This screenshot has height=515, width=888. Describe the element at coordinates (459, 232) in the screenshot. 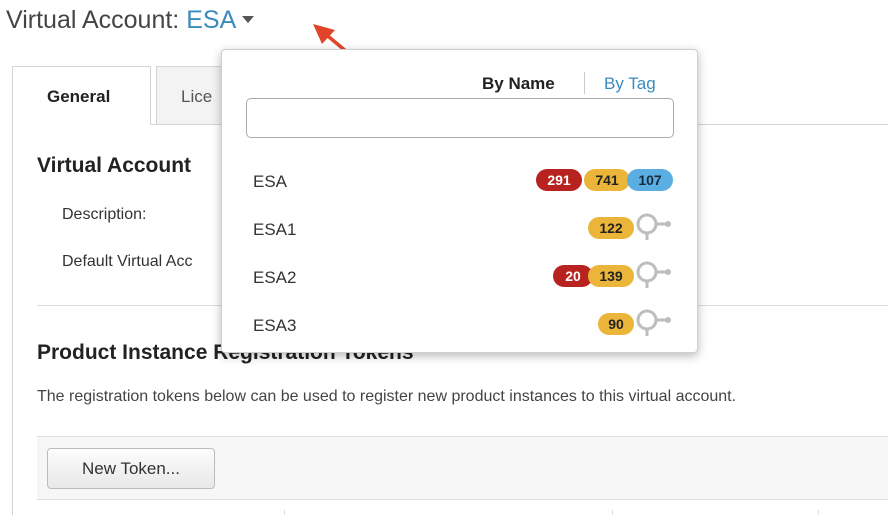

I see `account-item-esa1: ESA1 122` at that location.